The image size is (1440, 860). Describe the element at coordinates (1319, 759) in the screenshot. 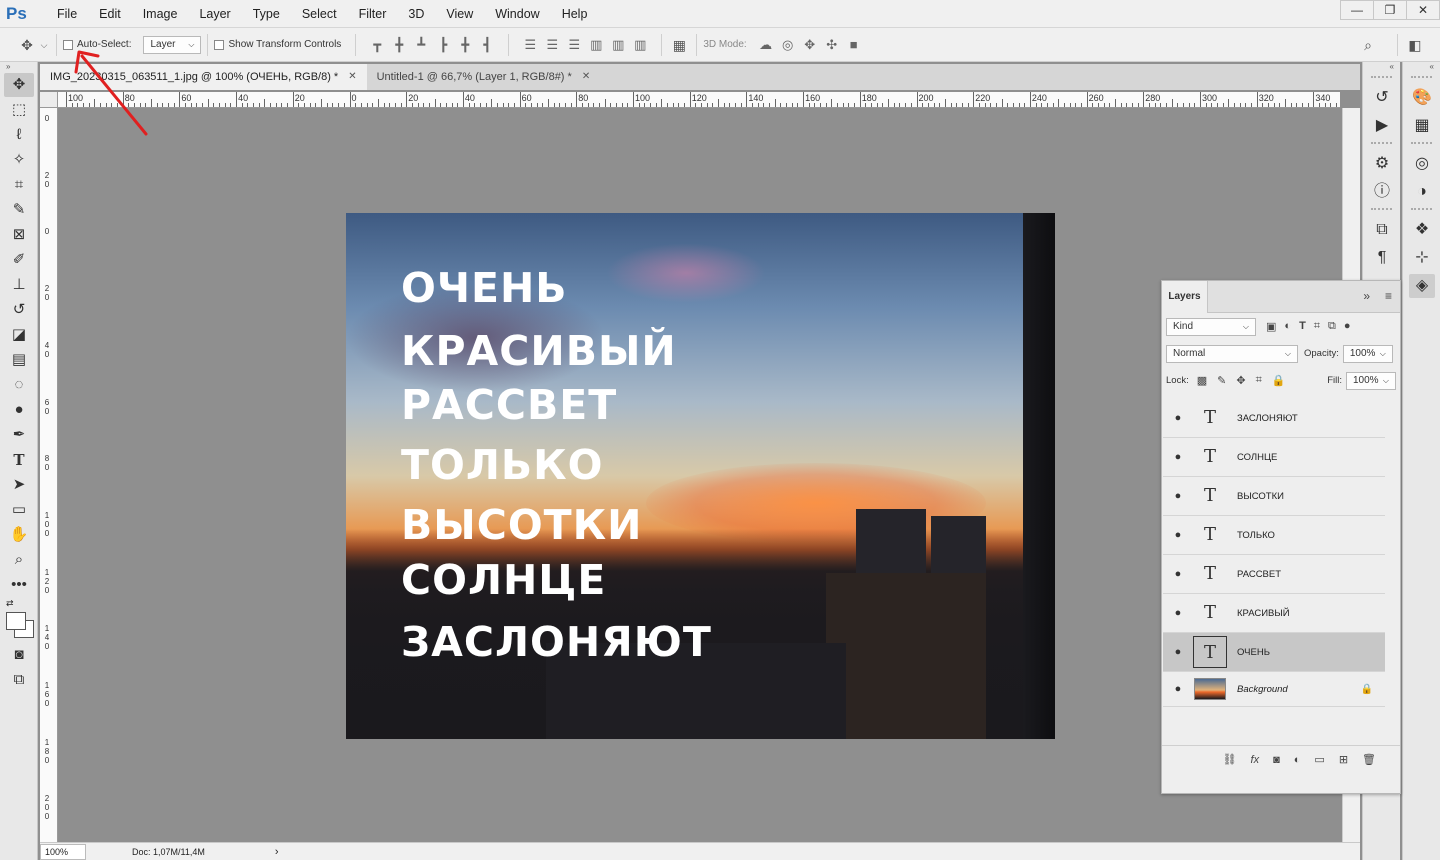

I see `new-group-icon: ▭` at that location.